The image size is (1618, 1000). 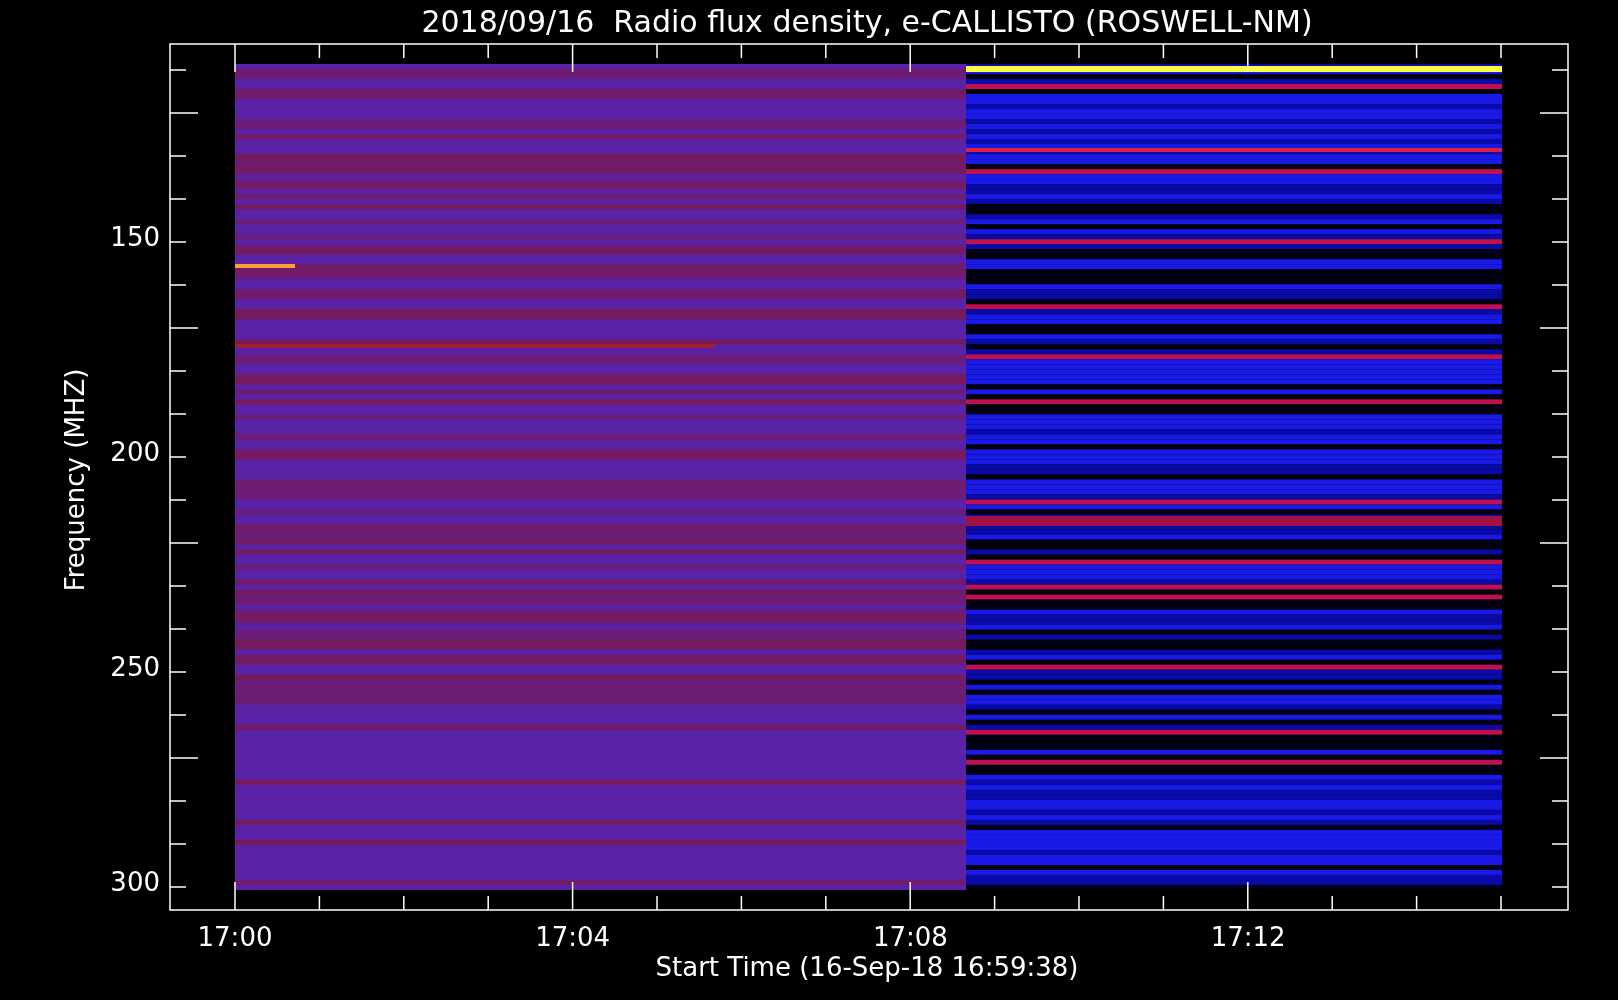 I want to click on x-tick-label: 17:08, so click(x=910, y=937).